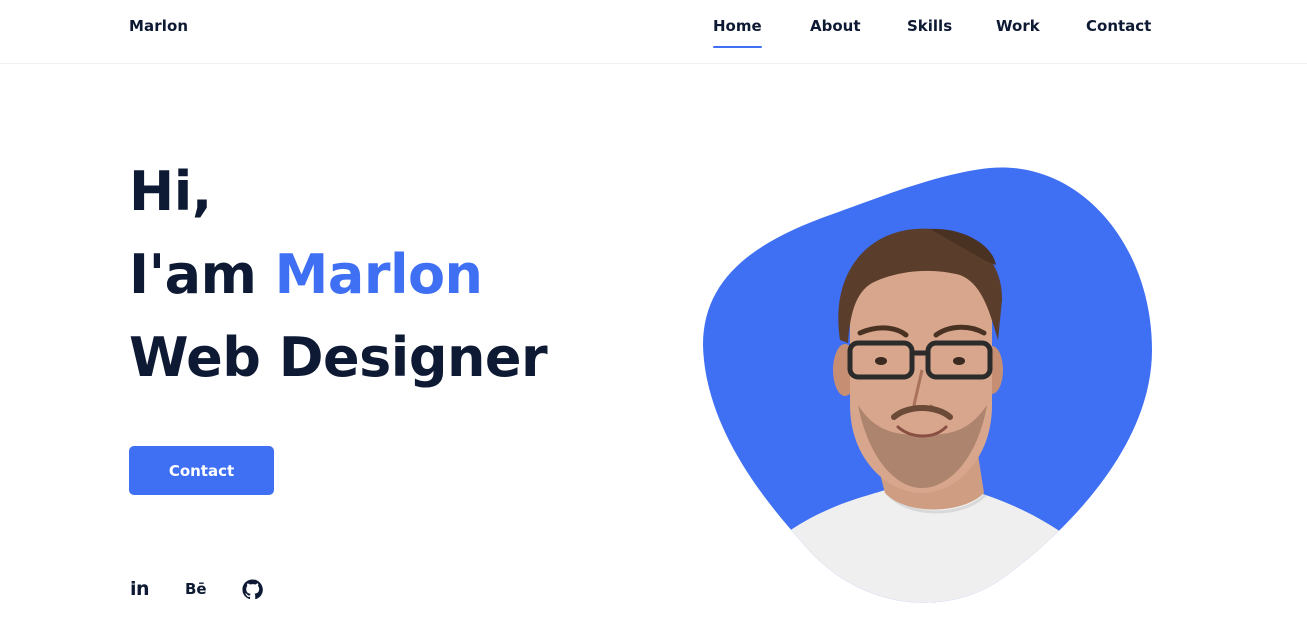 This screenshot has width=1307, height=621. What do you see at coordinates (378, 274) in the screenshot?
I see `hero-name: Marlon` at bounding box center [378, 274].